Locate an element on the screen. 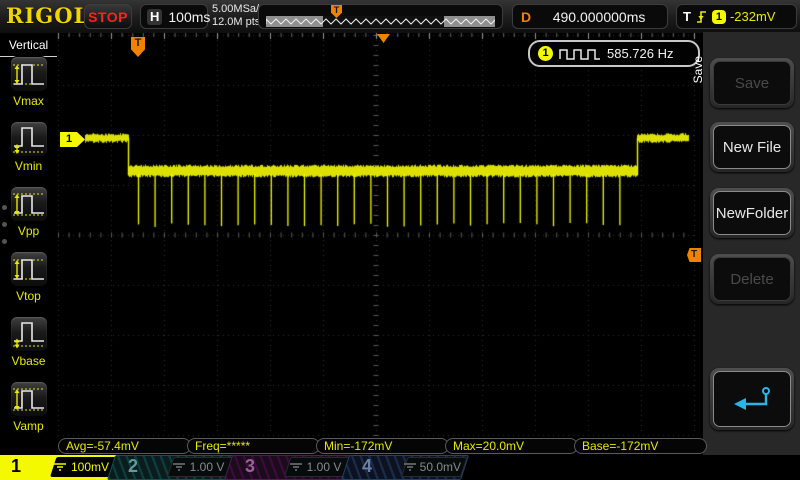  new-file-button-well: New File is located at coordinates (752, 147).